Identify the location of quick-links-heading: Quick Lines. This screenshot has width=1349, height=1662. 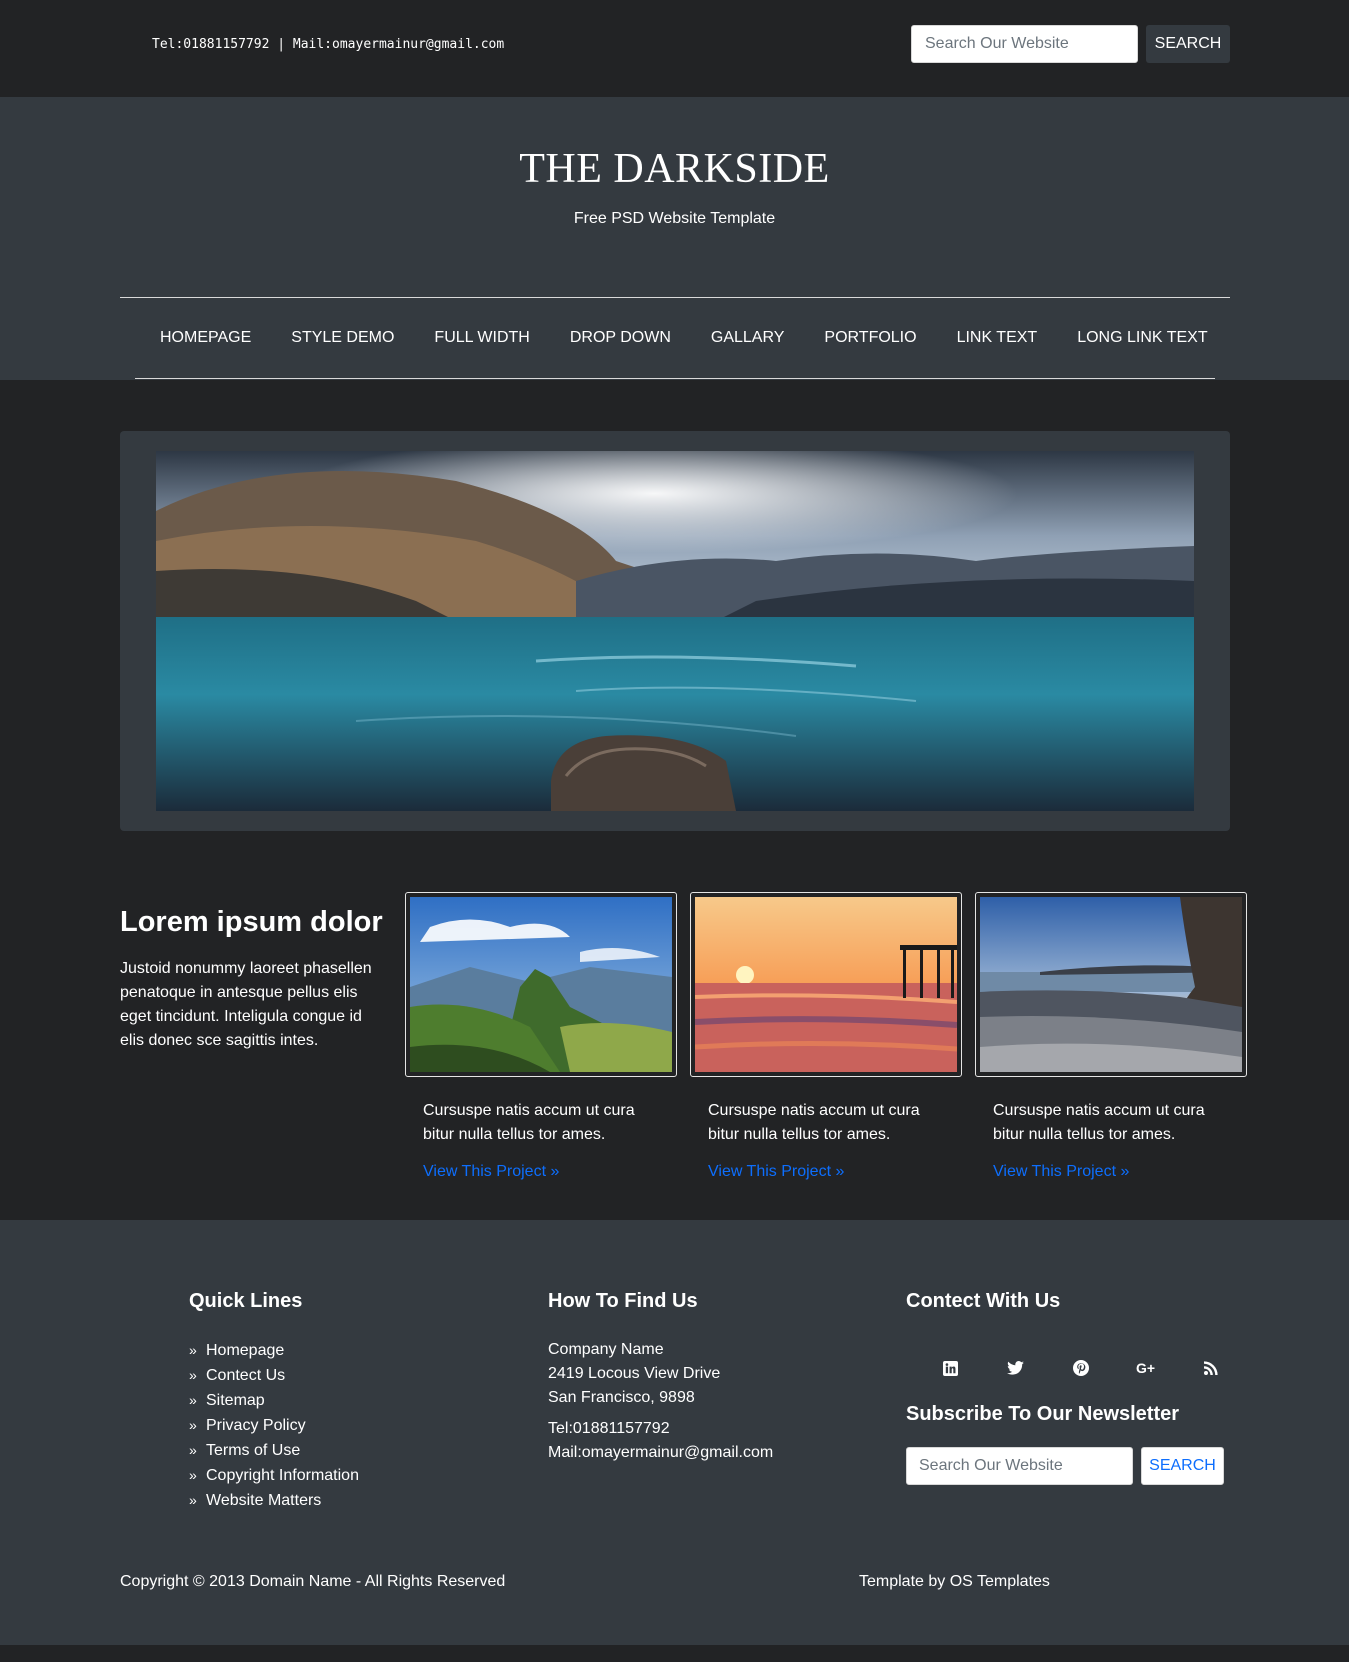
(246, 1301).